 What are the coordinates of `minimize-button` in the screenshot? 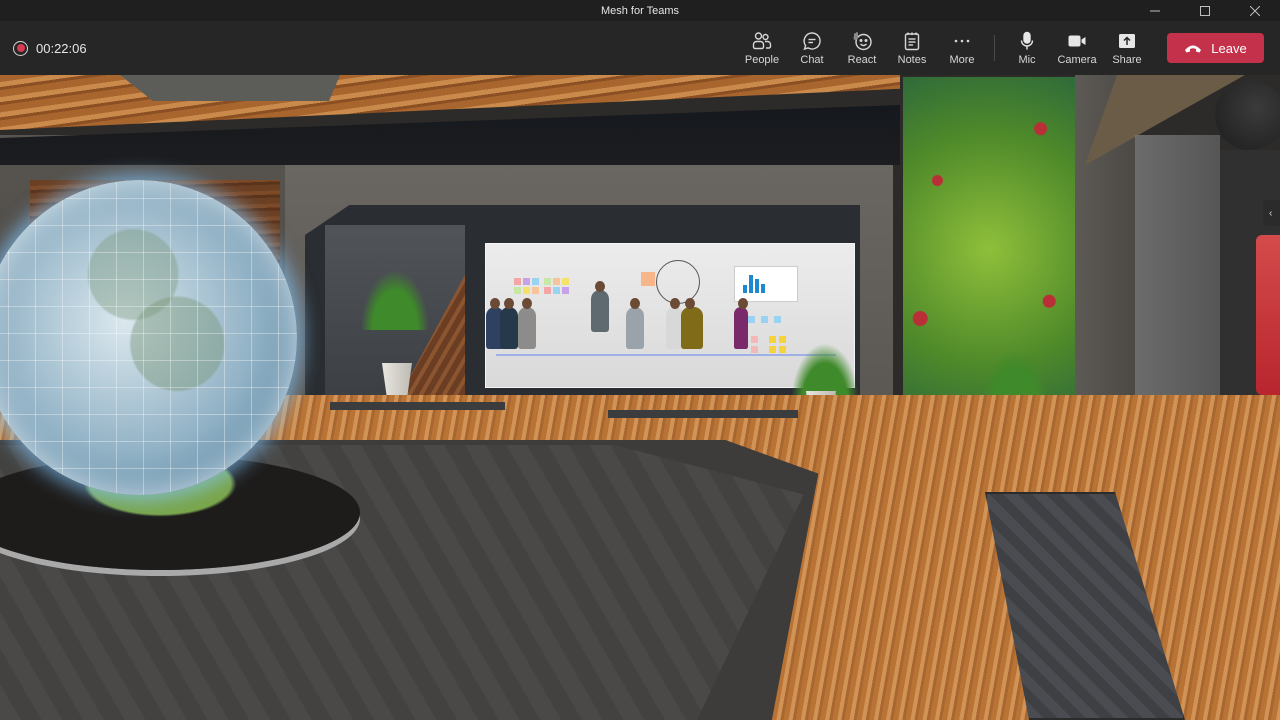 It's located at (1155, 10).